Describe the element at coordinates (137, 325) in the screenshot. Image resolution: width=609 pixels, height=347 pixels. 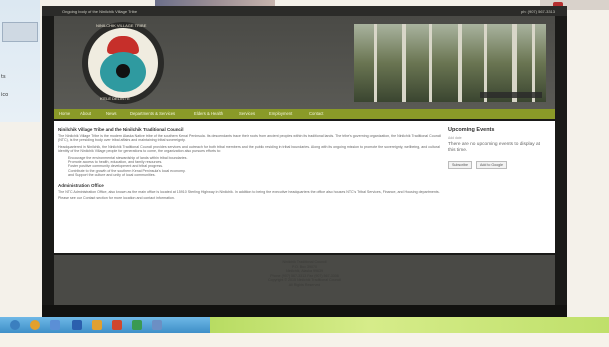
I see `excel-icon` at that location.